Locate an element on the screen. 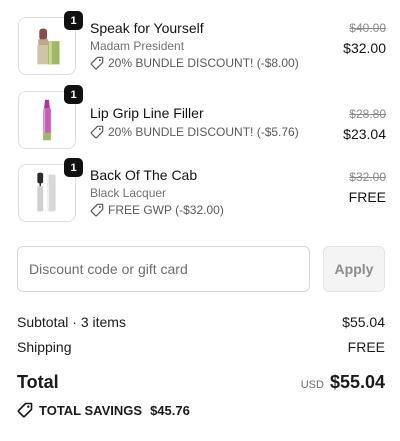 This screenshot has height=441, width=400. currency-code: USD is located at coordinates (312, 385).